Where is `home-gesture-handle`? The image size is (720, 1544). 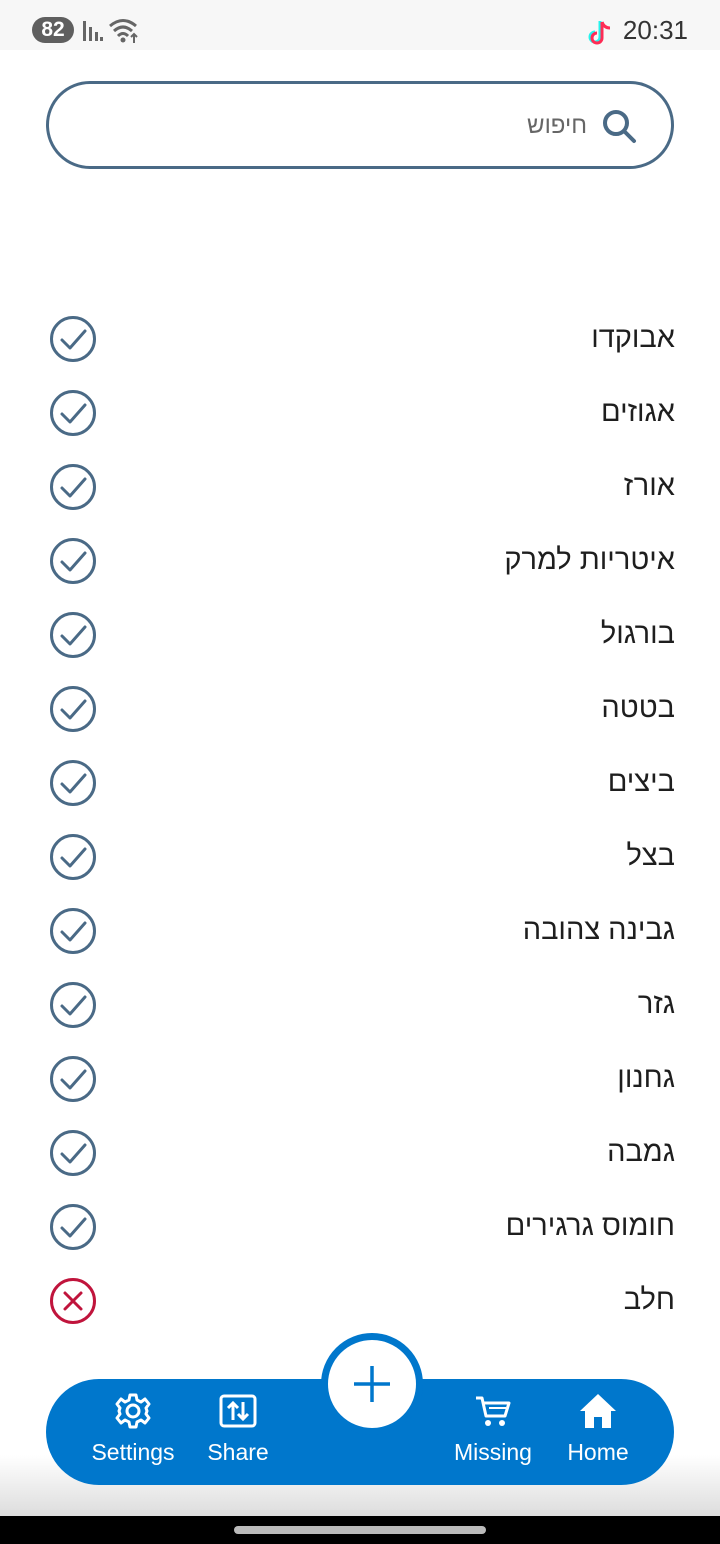 home-gesture-handle is located at coordinates (360, 1530).